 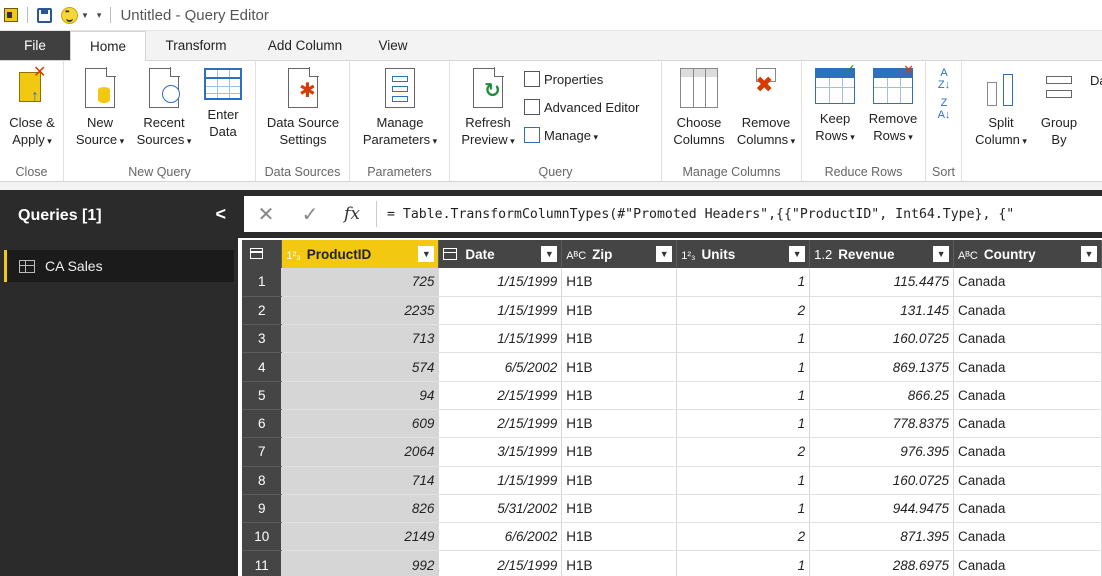 I want to click on row-number: 1, so click(x=262, y=282).